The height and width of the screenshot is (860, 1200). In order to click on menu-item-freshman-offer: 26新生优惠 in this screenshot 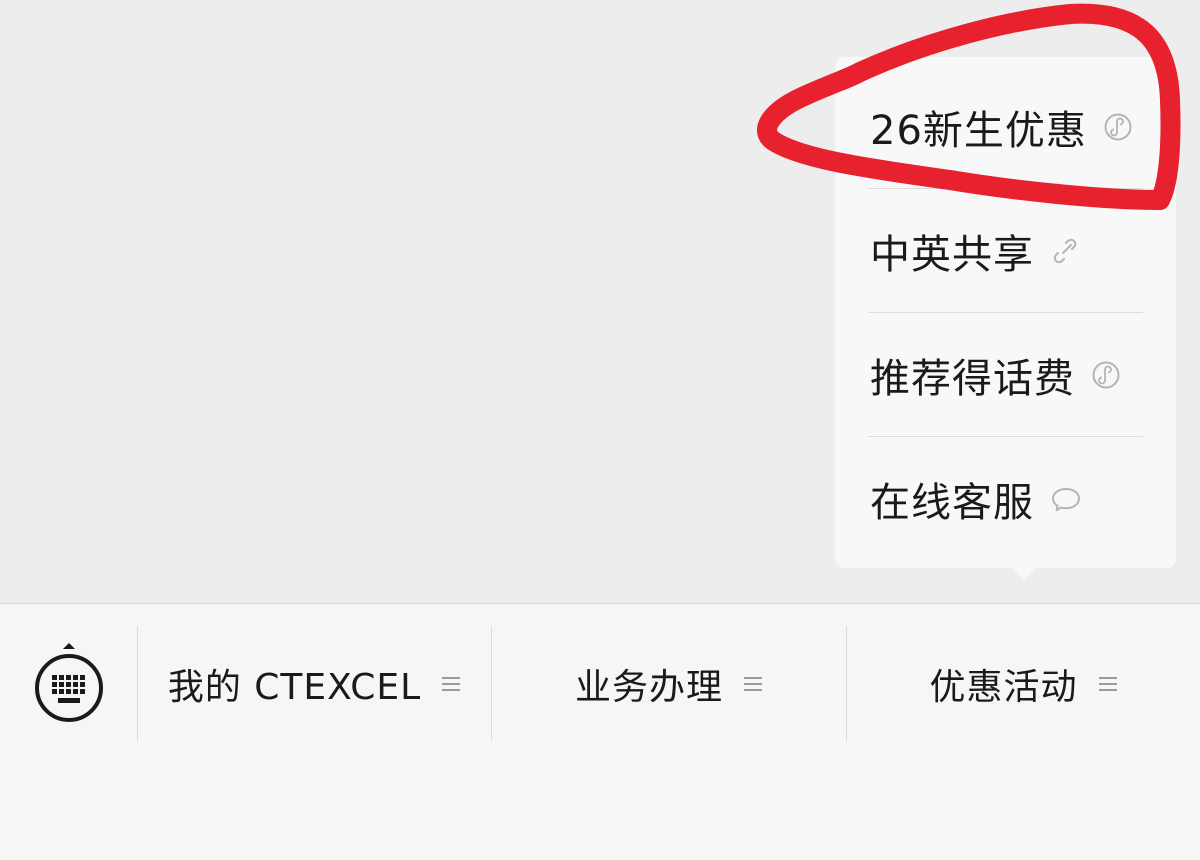, I will do `click(1005, 127)`.